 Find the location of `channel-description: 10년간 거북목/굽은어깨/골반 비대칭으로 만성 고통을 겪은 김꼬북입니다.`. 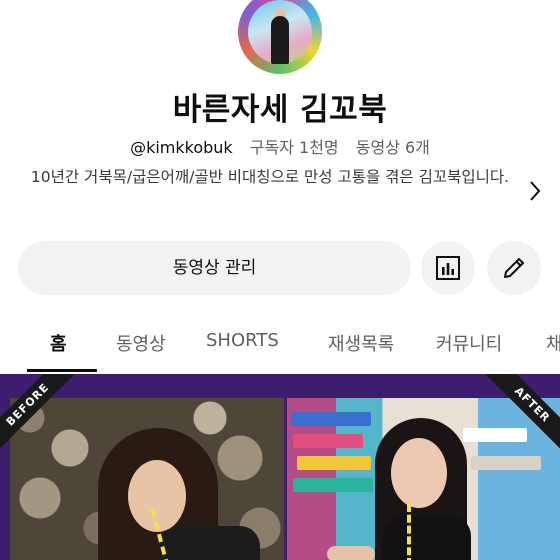

channel-description: 10년간 거북목/굽은어깨/골반 비대칭으로 만성 고통을 겪은 김꼬북입니다. is located at coordinates (270, 177).